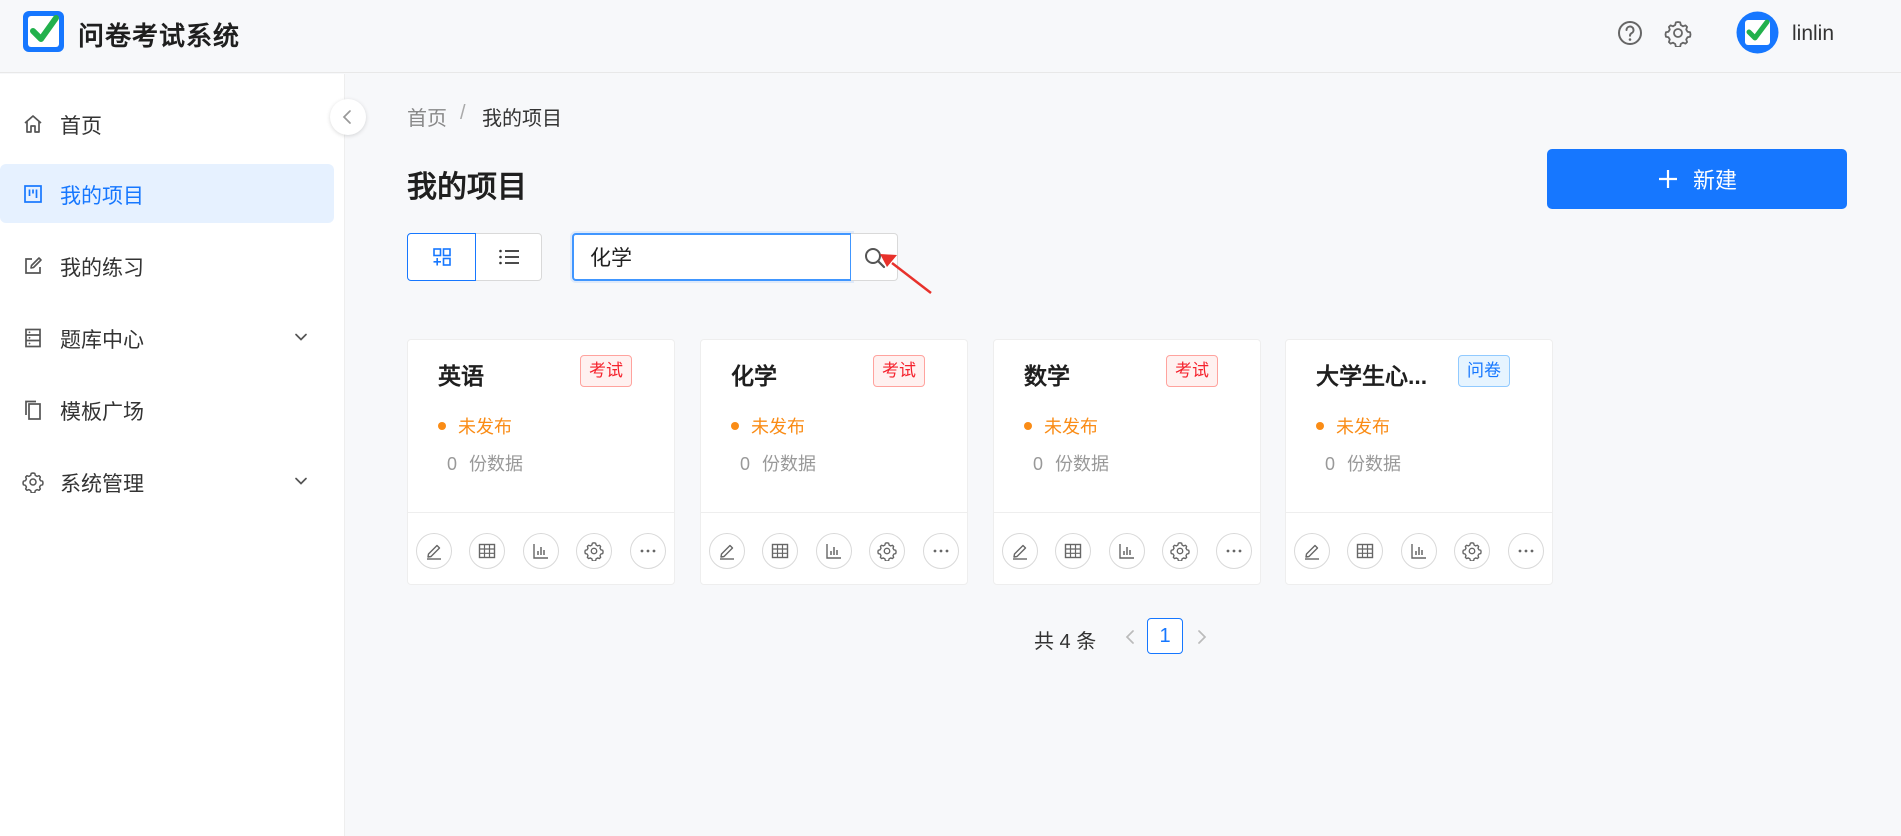  I want to click on edit-square-icon, so click(33, 265).